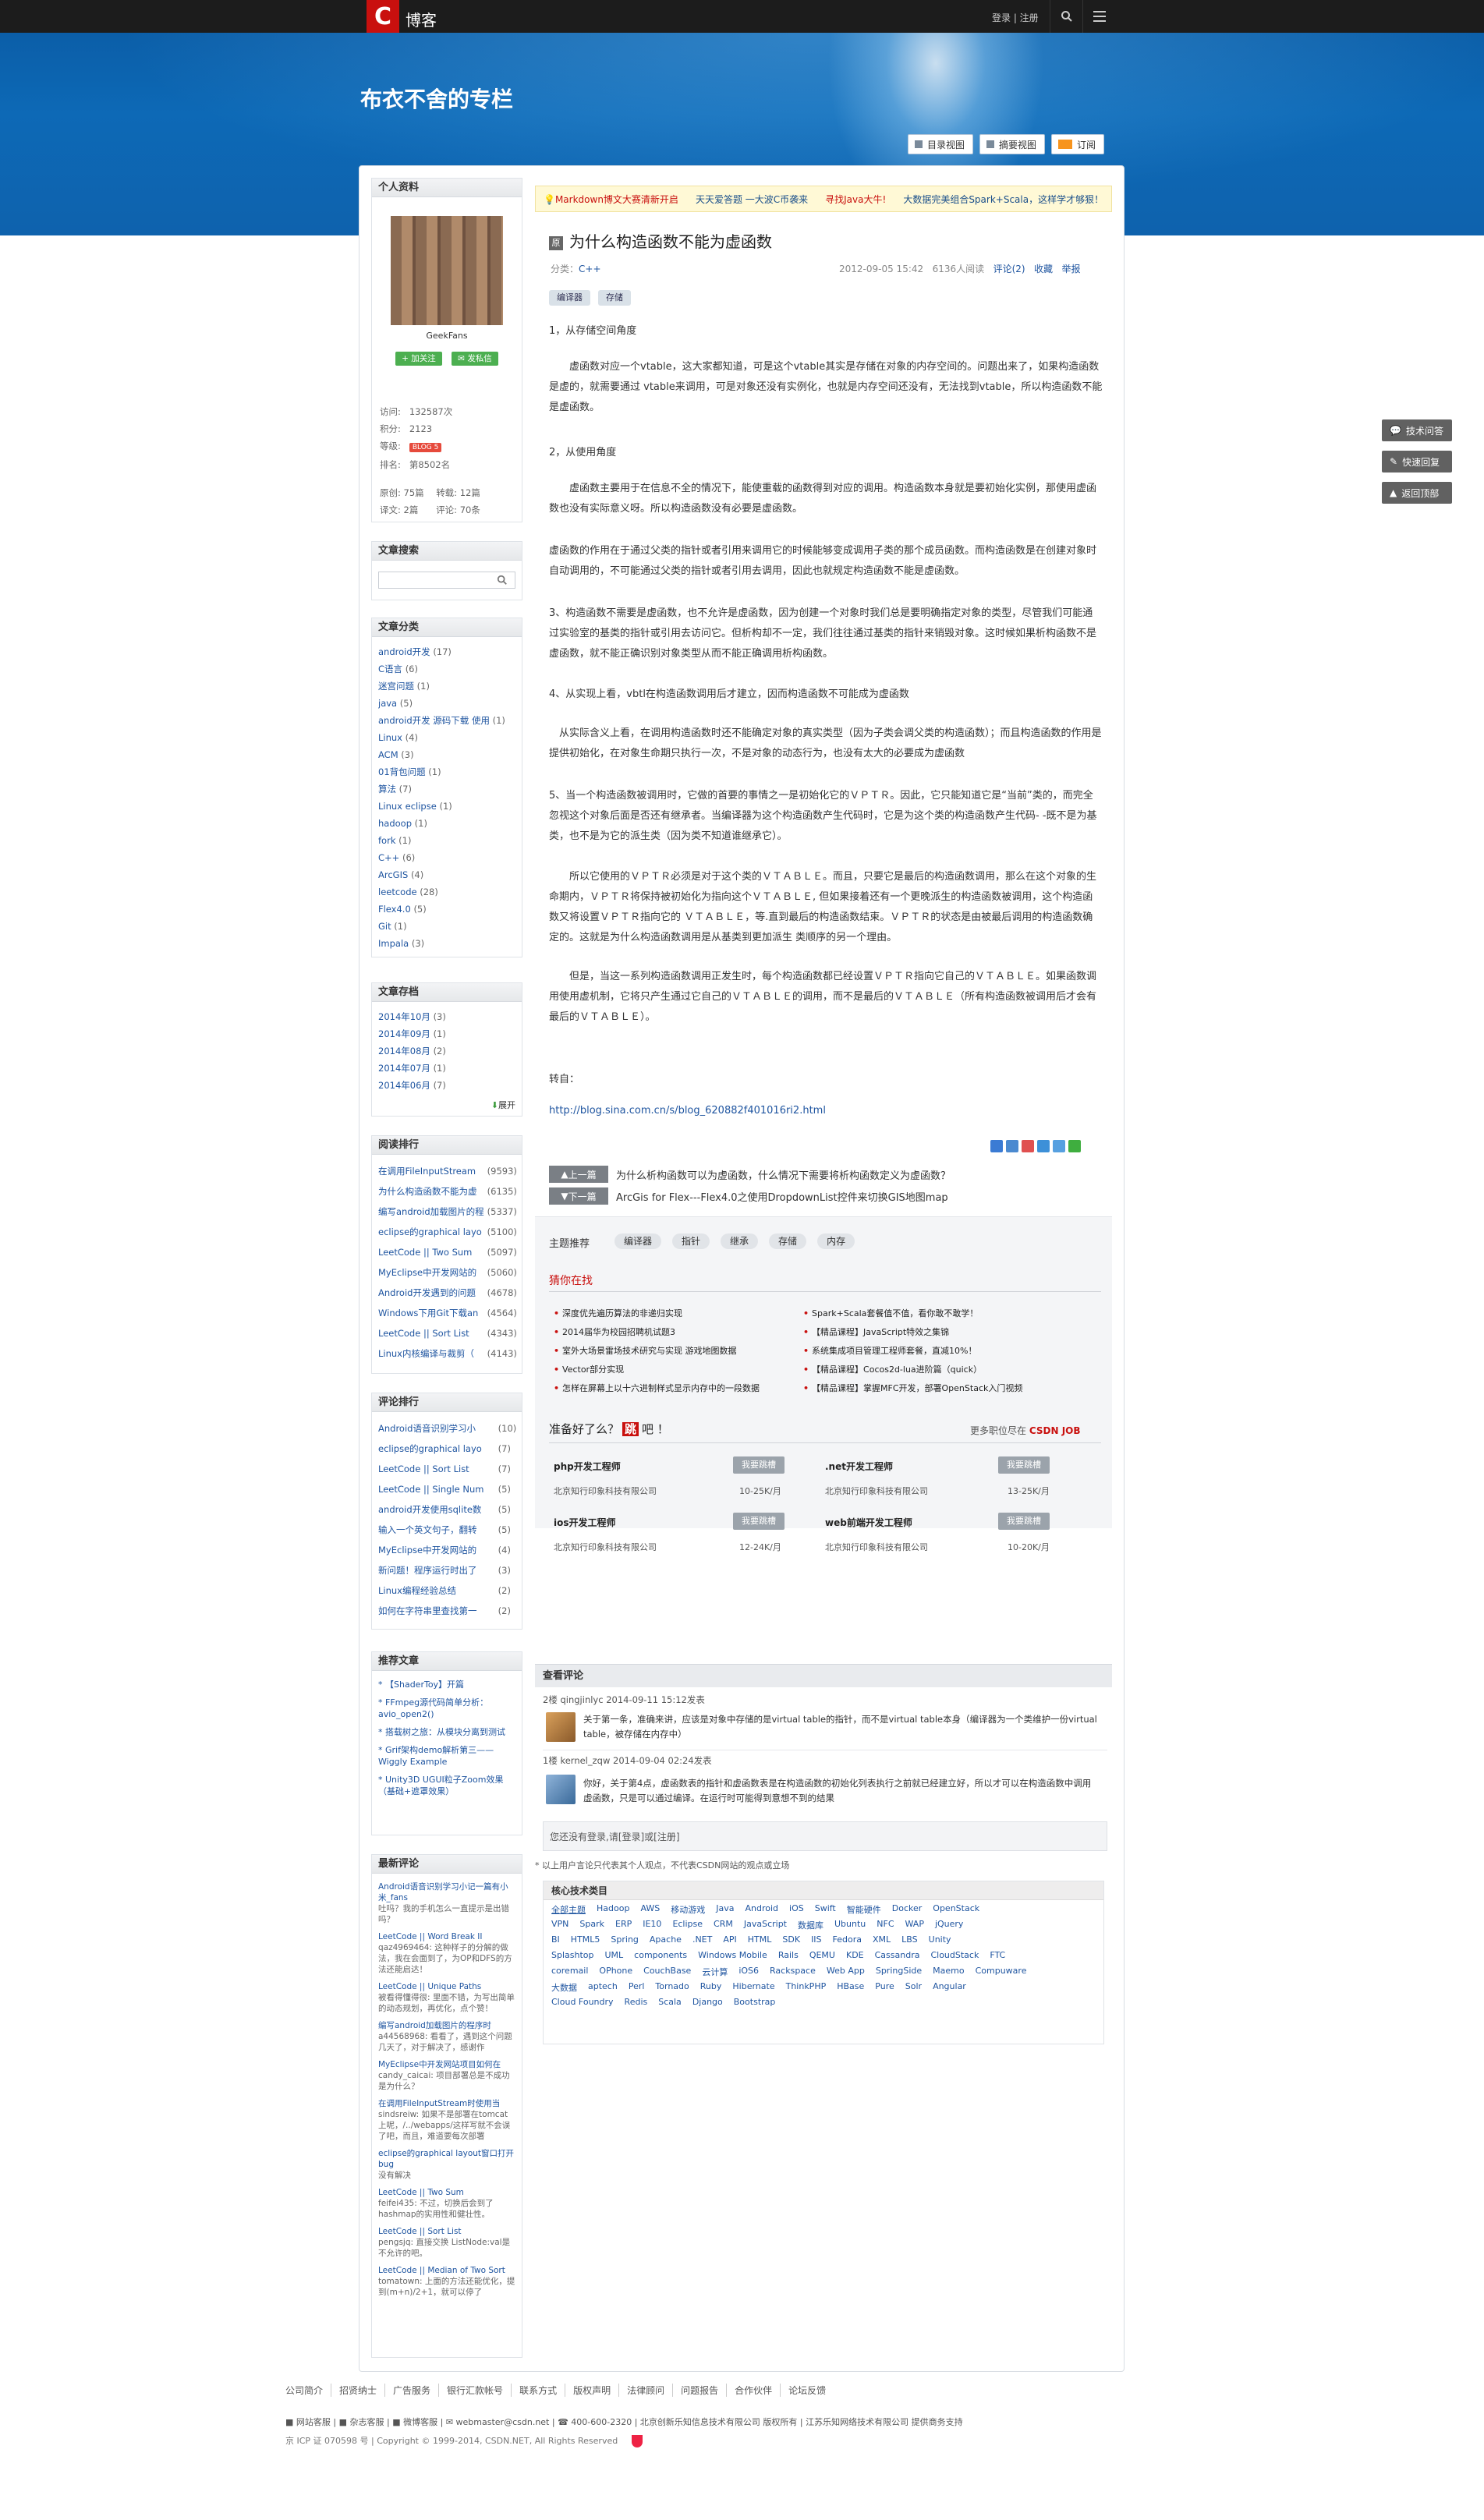  I want to click on category-item: leetcode (28), so click(448, 892).